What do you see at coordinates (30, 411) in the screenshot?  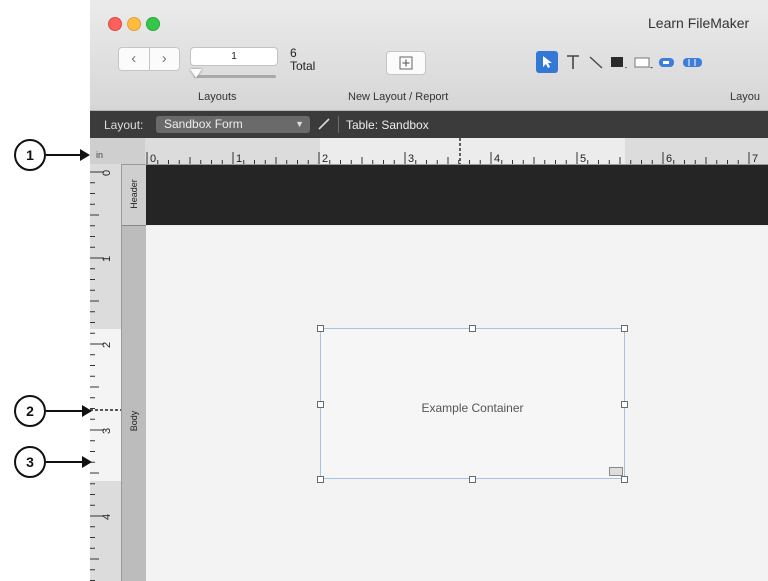 I see `callout-2: 2` at bounding box center [30, 411].